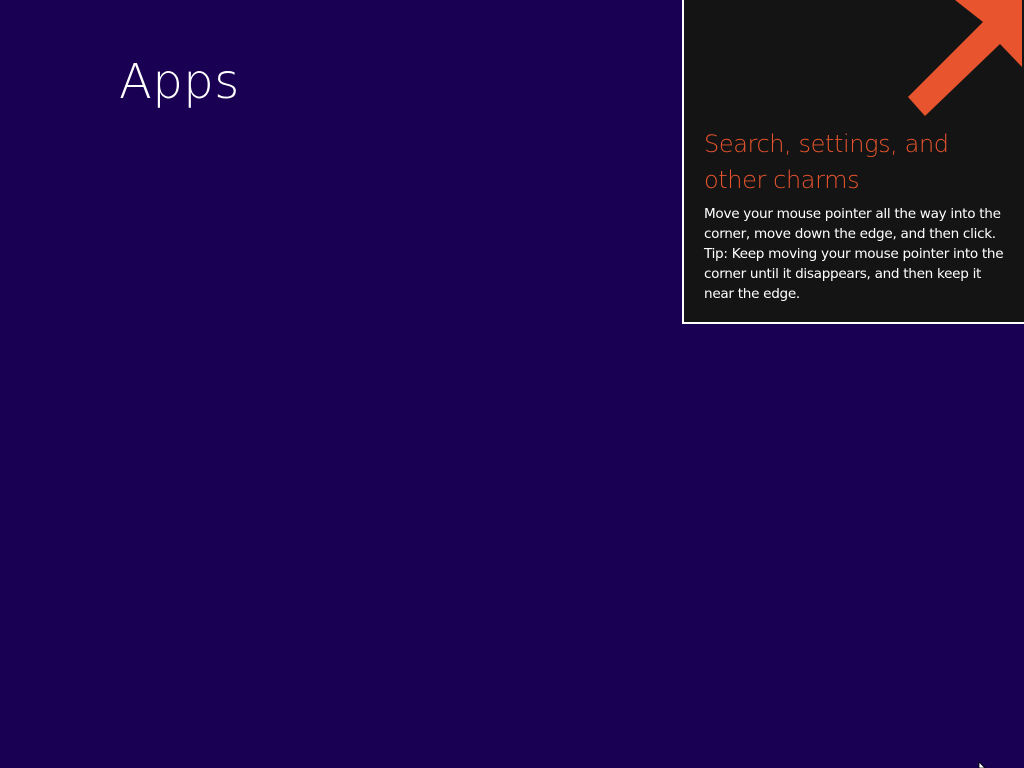 The height and width of the screenshot is (768, 1024). What do you see at coordinates (179, 82) in the screenshot?
I see `page-title: Apps` at bounding box center [179, 82].